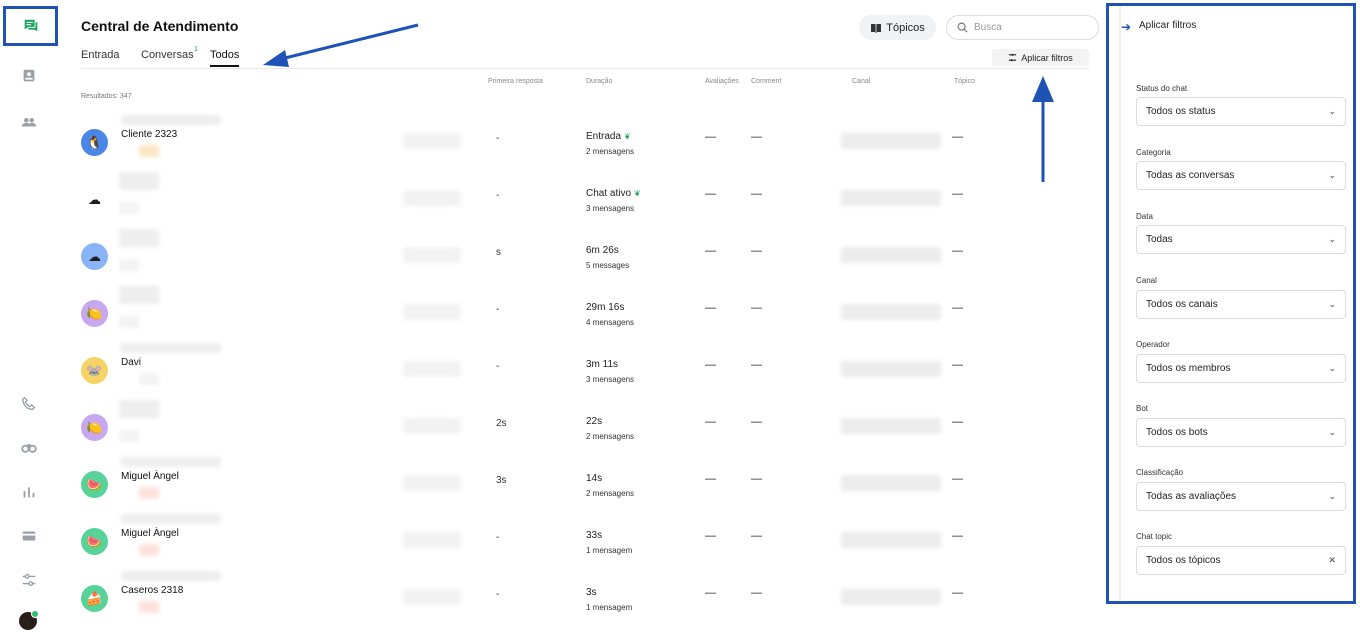 The width and height of the screenshot is (1360, 642). Describe the element at coordinates (609, 193) in the screenshot. I see `duration-text: Chat ativo` at that location.